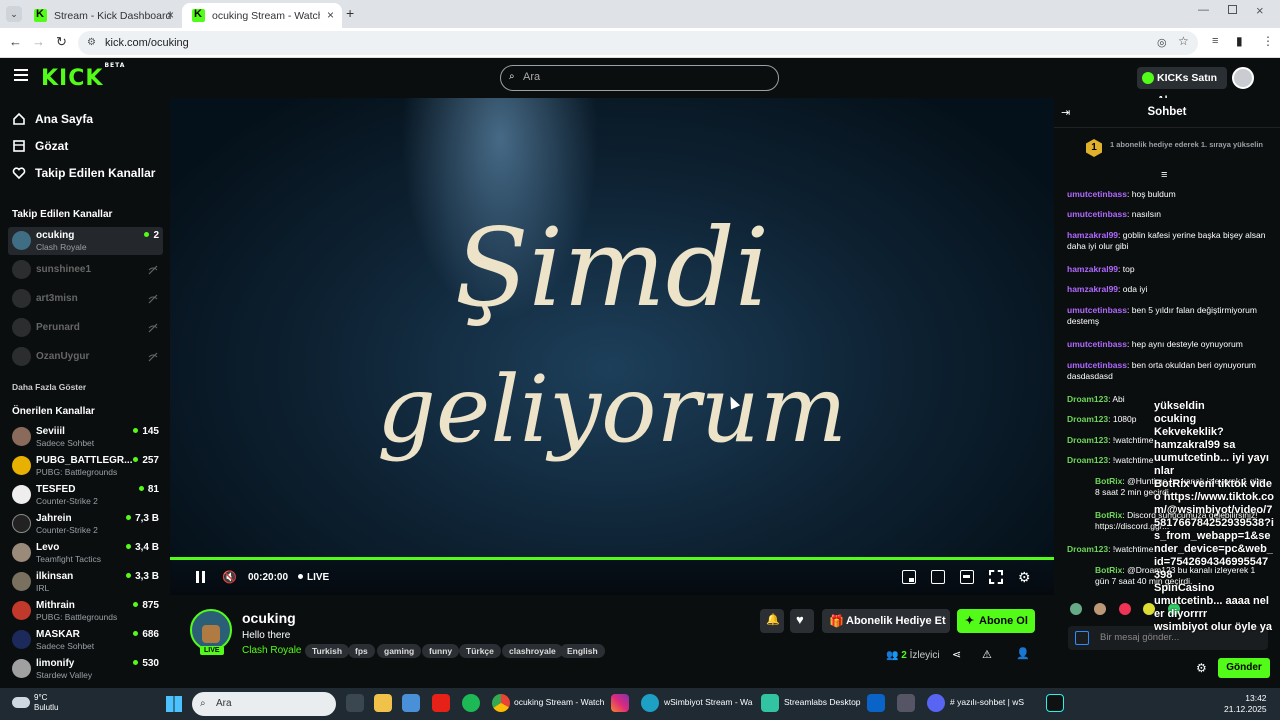 This screenshot has width=1280, height=720. What do you see at coordinates (1243, 78) in the screenshot?
I see `user-avatar` at bounding box center [1243, 78].